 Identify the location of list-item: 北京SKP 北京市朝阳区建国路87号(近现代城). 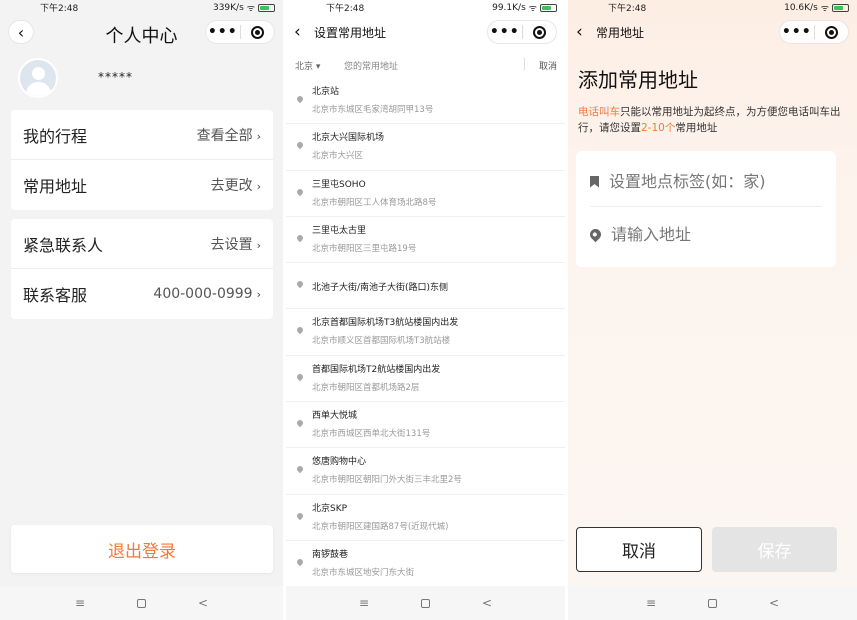
(425, 518).